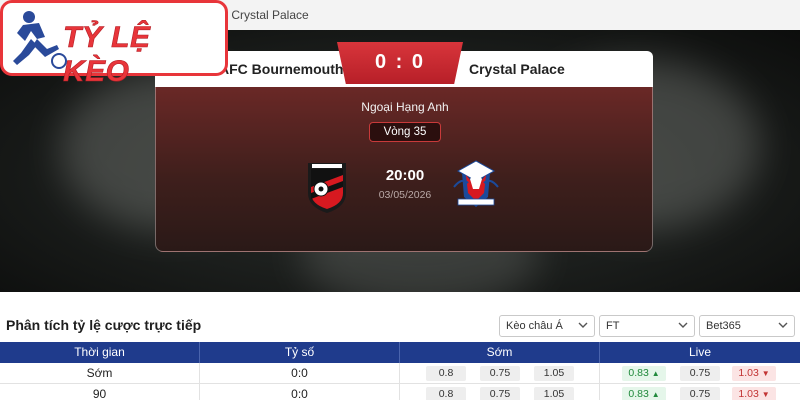 The image size is (800, 400). I want to click on table-row: 90 0:0 0.8 0.75 1.05 0.83 ▲ 0.75 1.03 ▼, so click(400, 392).